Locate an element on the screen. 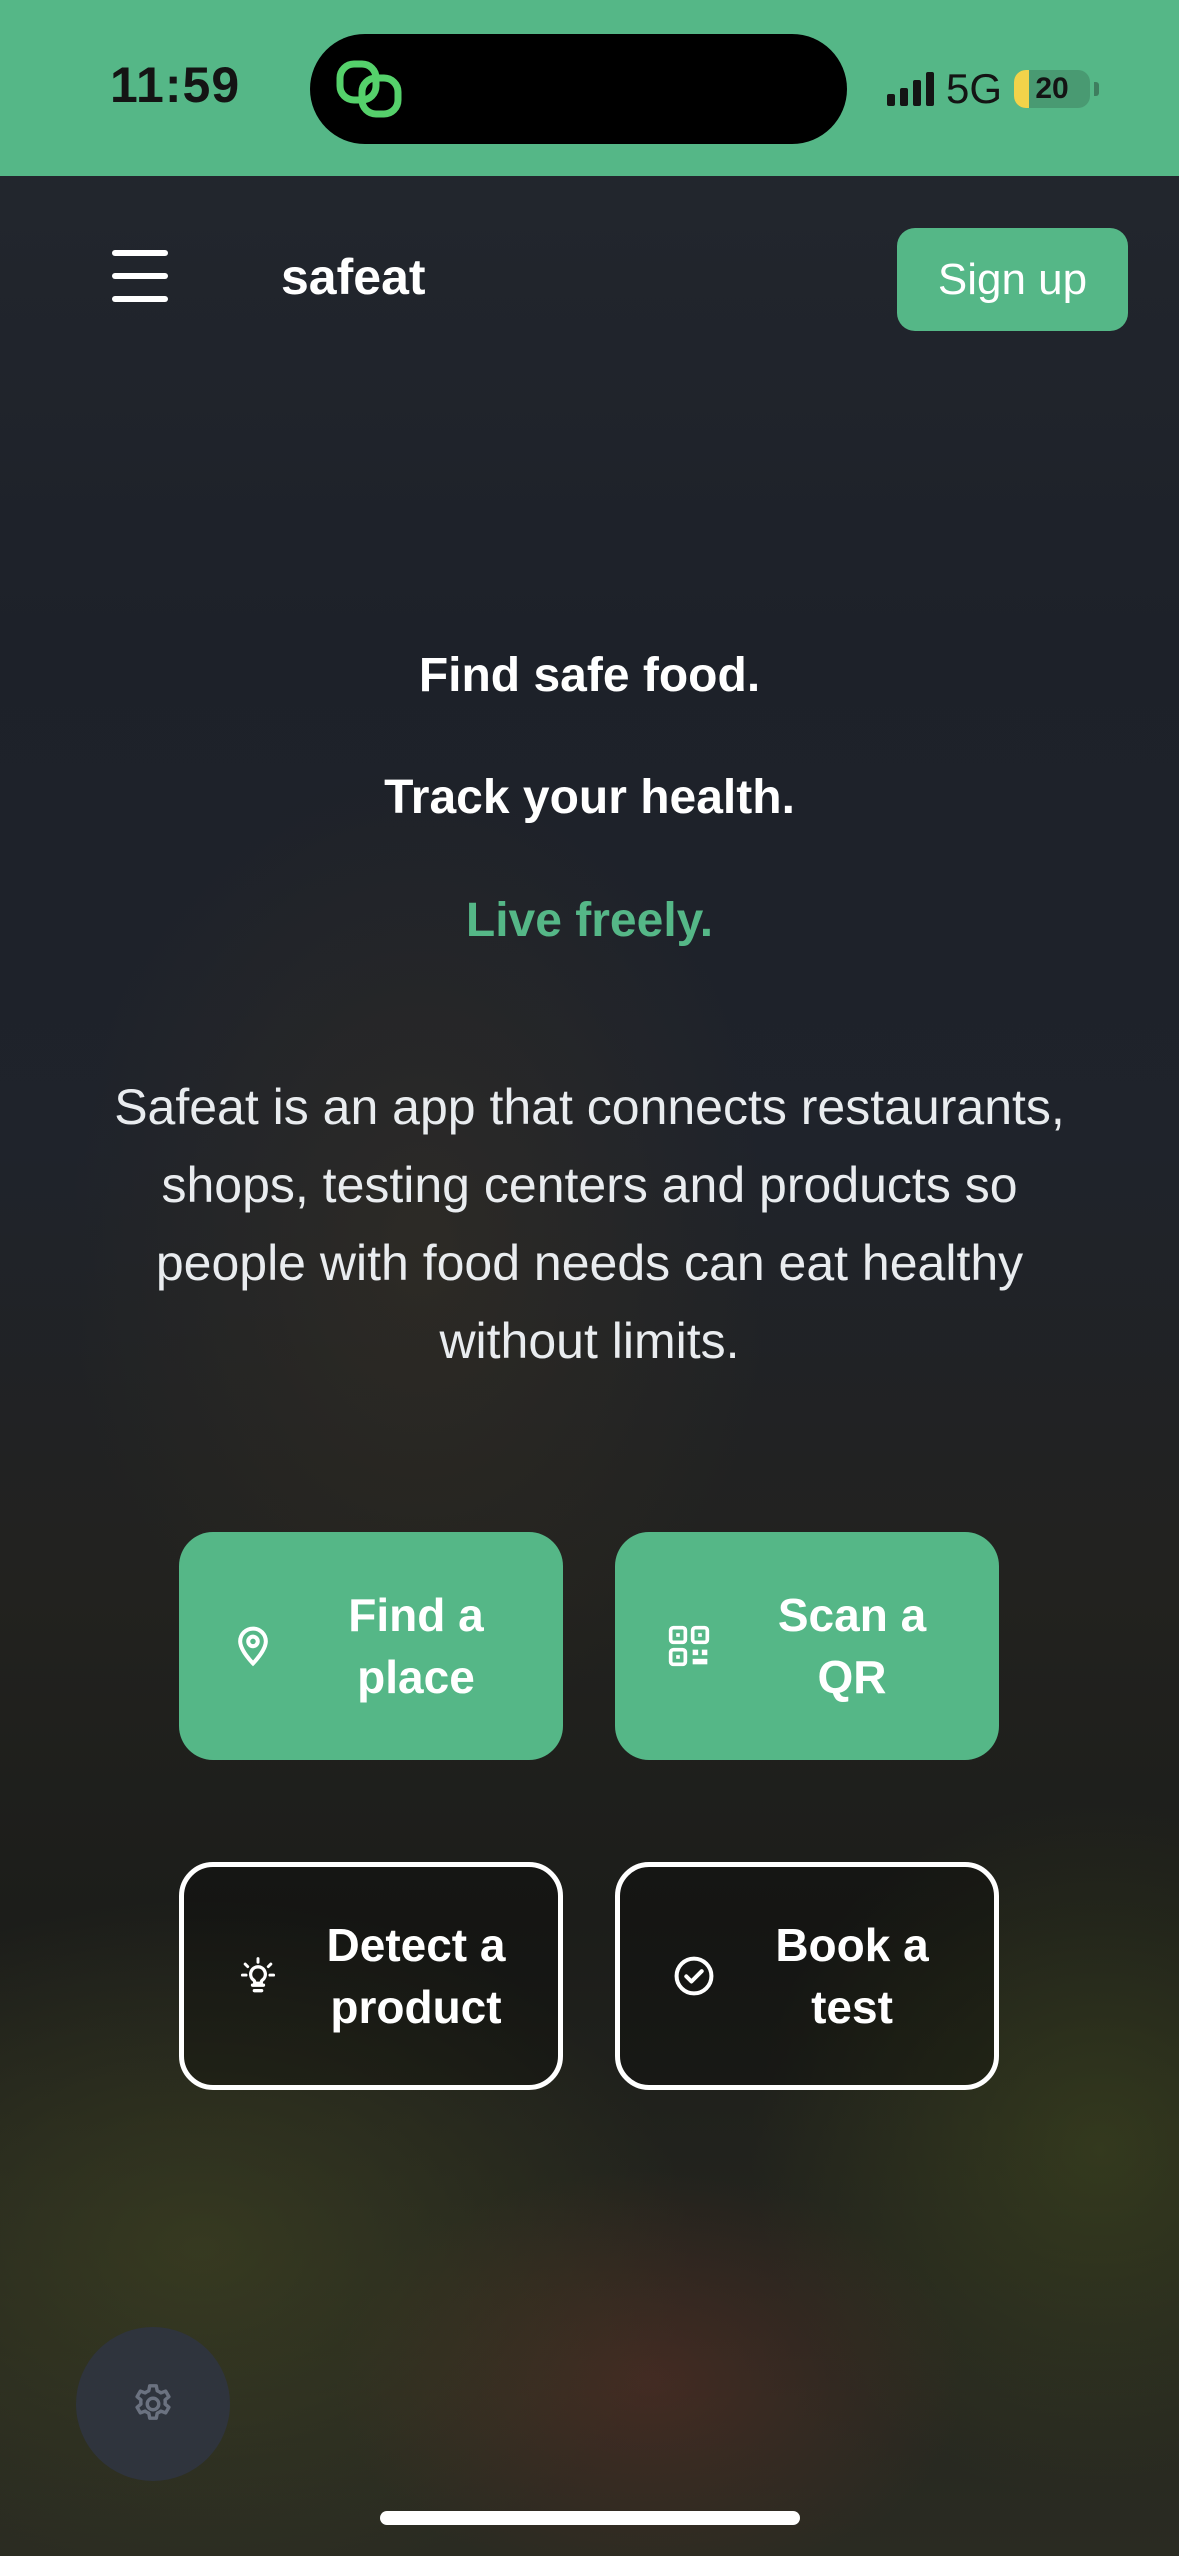  find-place-button: Find a place is located at coordinates (371, 1646).